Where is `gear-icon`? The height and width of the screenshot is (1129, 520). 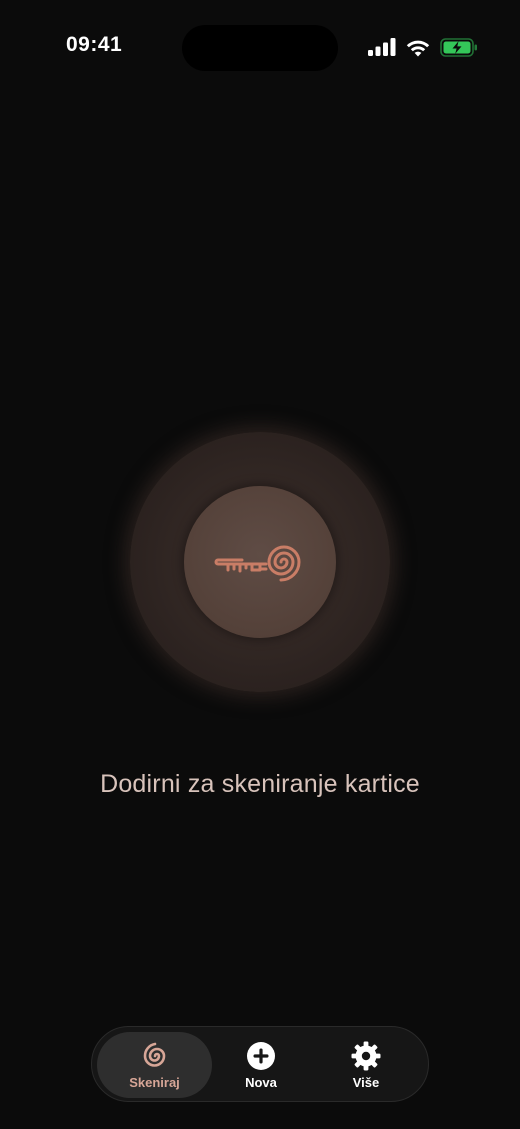
gear-icon is located at coordinates (366, 1056).